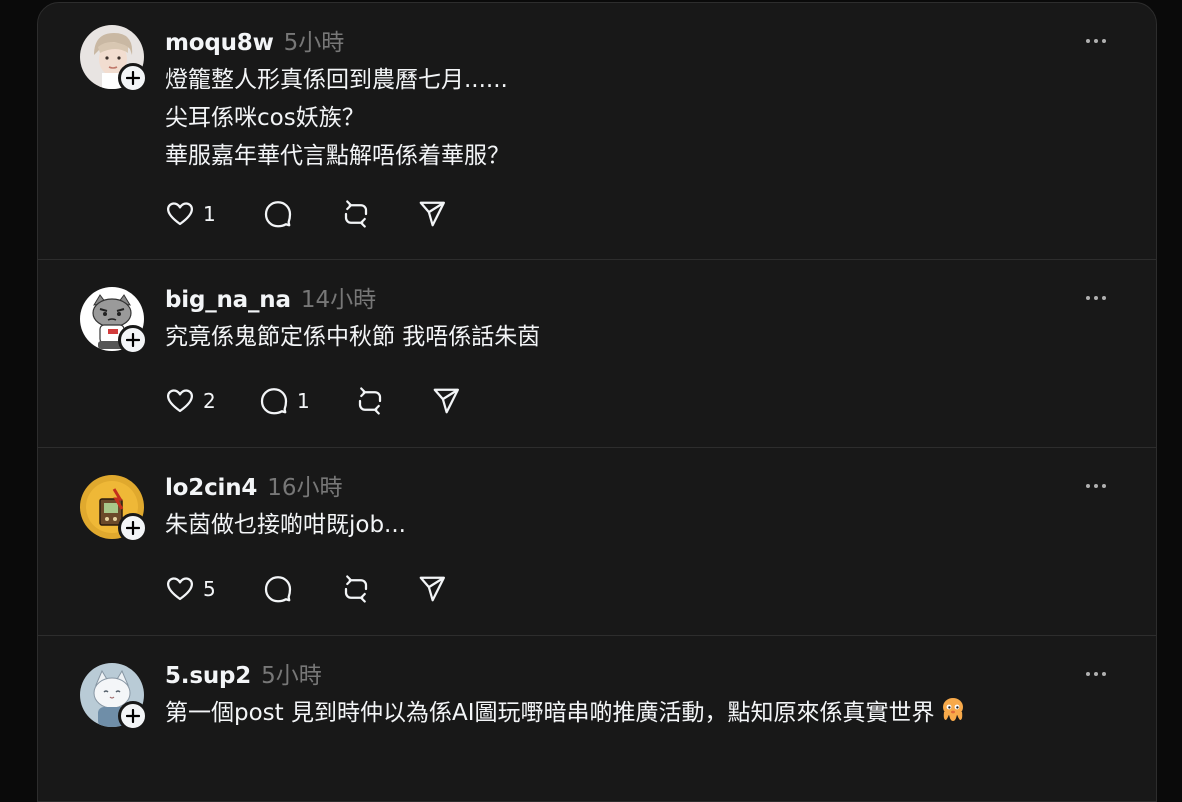 Image resolution: width=1182 pixels, height=802 pixels. I want to click on like-count: 2, so click(209, 401).